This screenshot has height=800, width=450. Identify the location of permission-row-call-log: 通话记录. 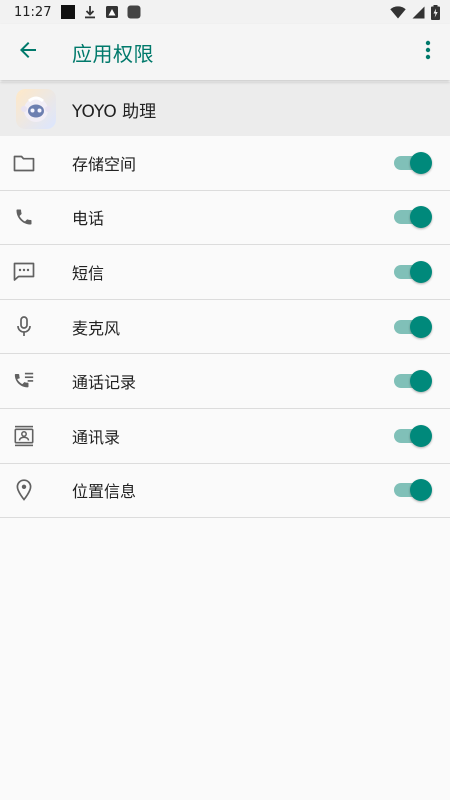
(225, 381).